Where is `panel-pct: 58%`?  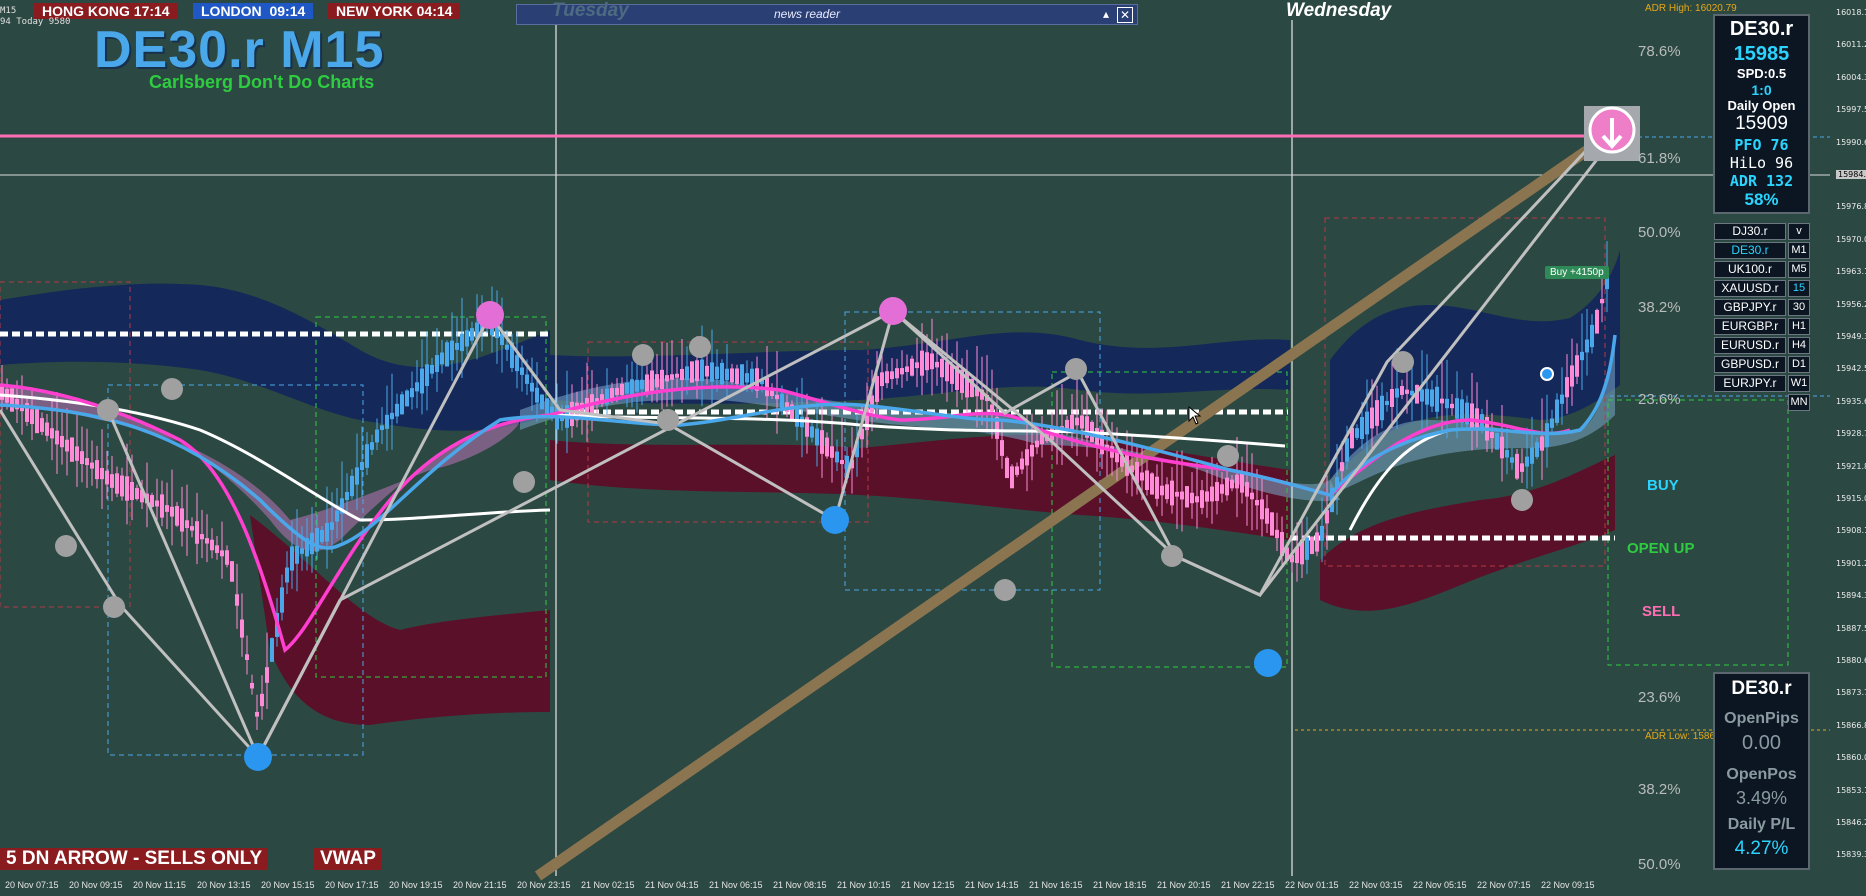 panel-pct: 58% is located at coordinates (1761, 199).